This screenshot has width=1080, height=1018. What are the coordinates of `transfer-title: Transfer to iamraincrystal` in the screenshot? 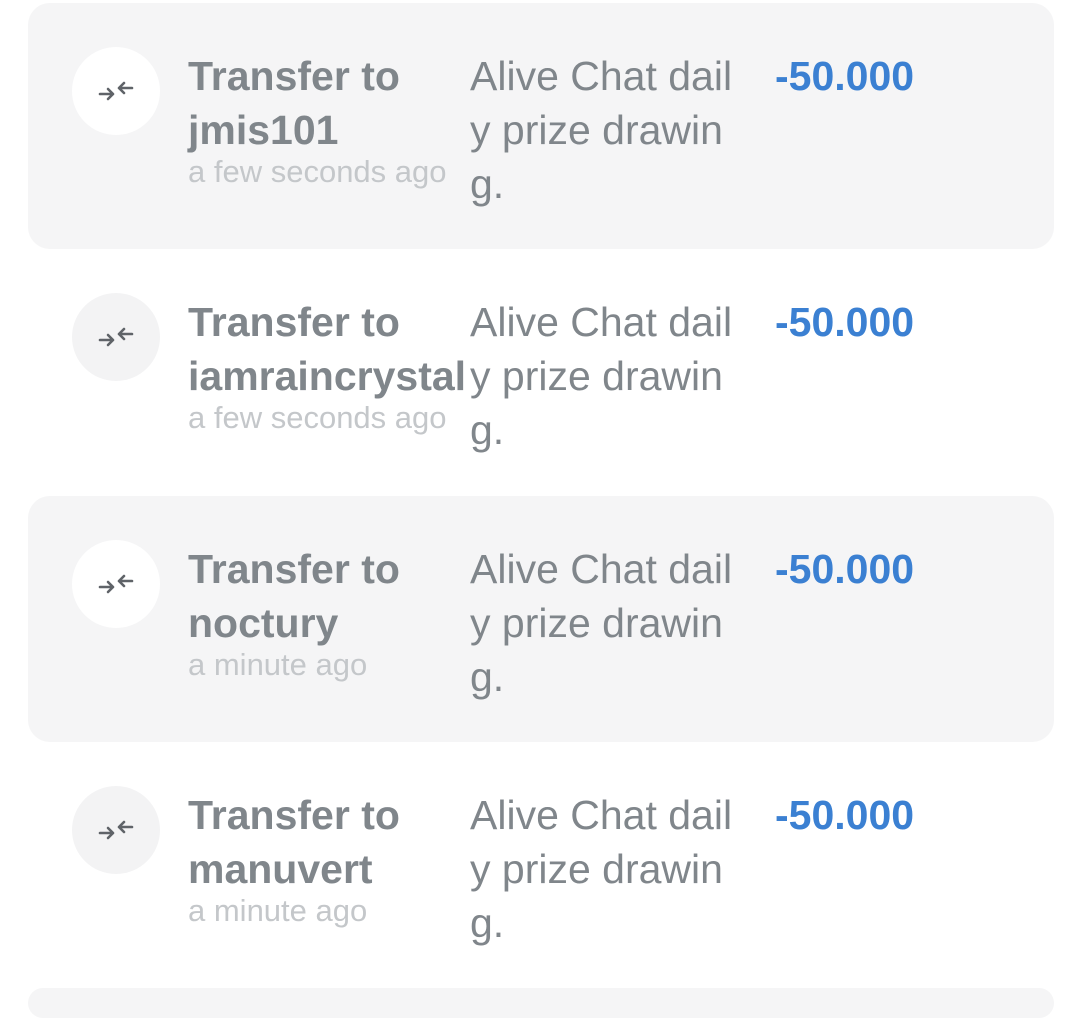 It's located at (333, 349).